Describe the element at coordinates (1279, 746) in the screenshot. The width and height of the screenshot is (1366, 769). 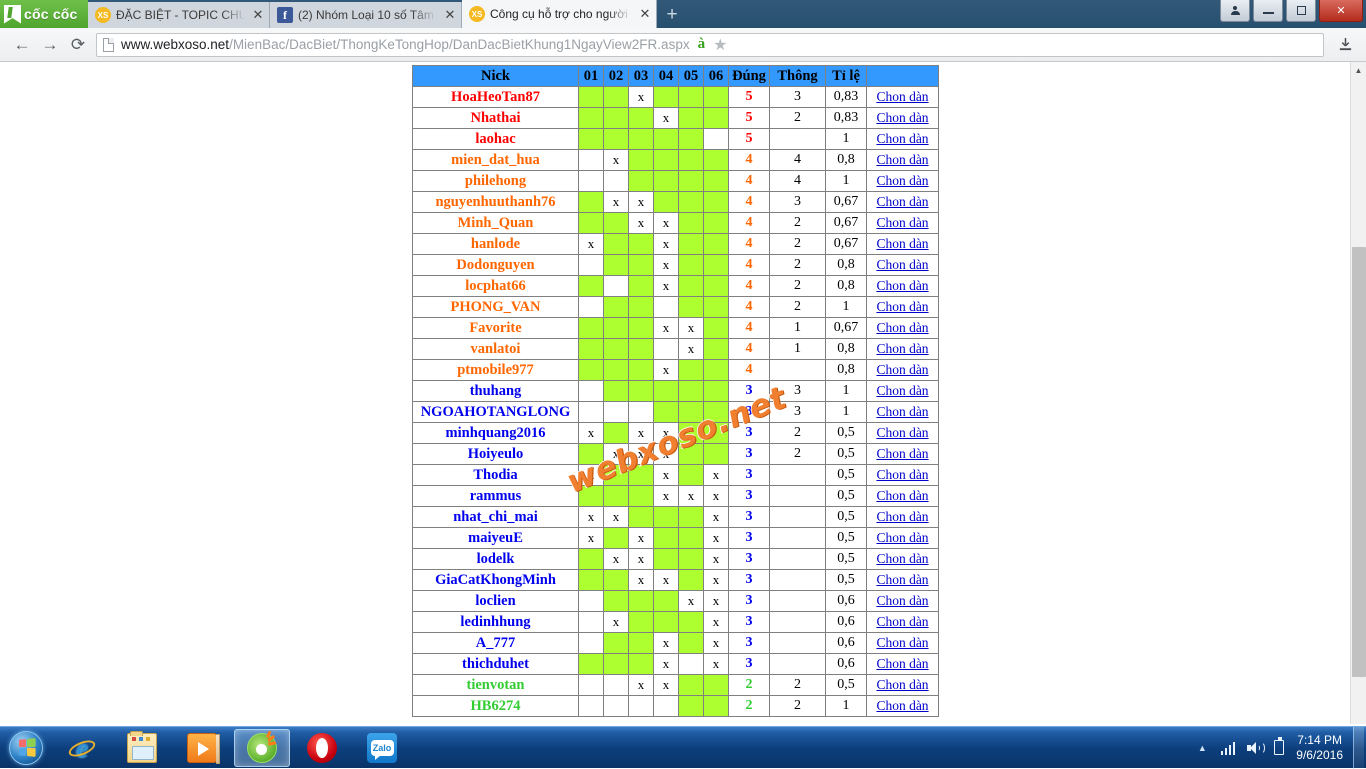
I see `battery-button` at that location.